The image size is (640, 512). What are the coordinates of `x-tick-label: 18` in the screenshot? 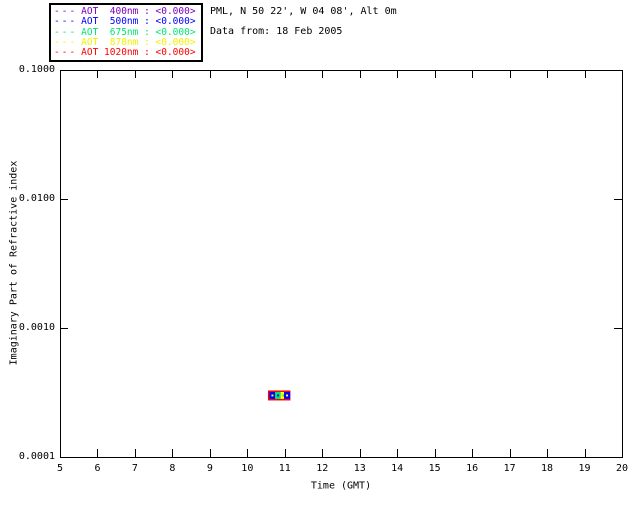 It's located at (547, 468).